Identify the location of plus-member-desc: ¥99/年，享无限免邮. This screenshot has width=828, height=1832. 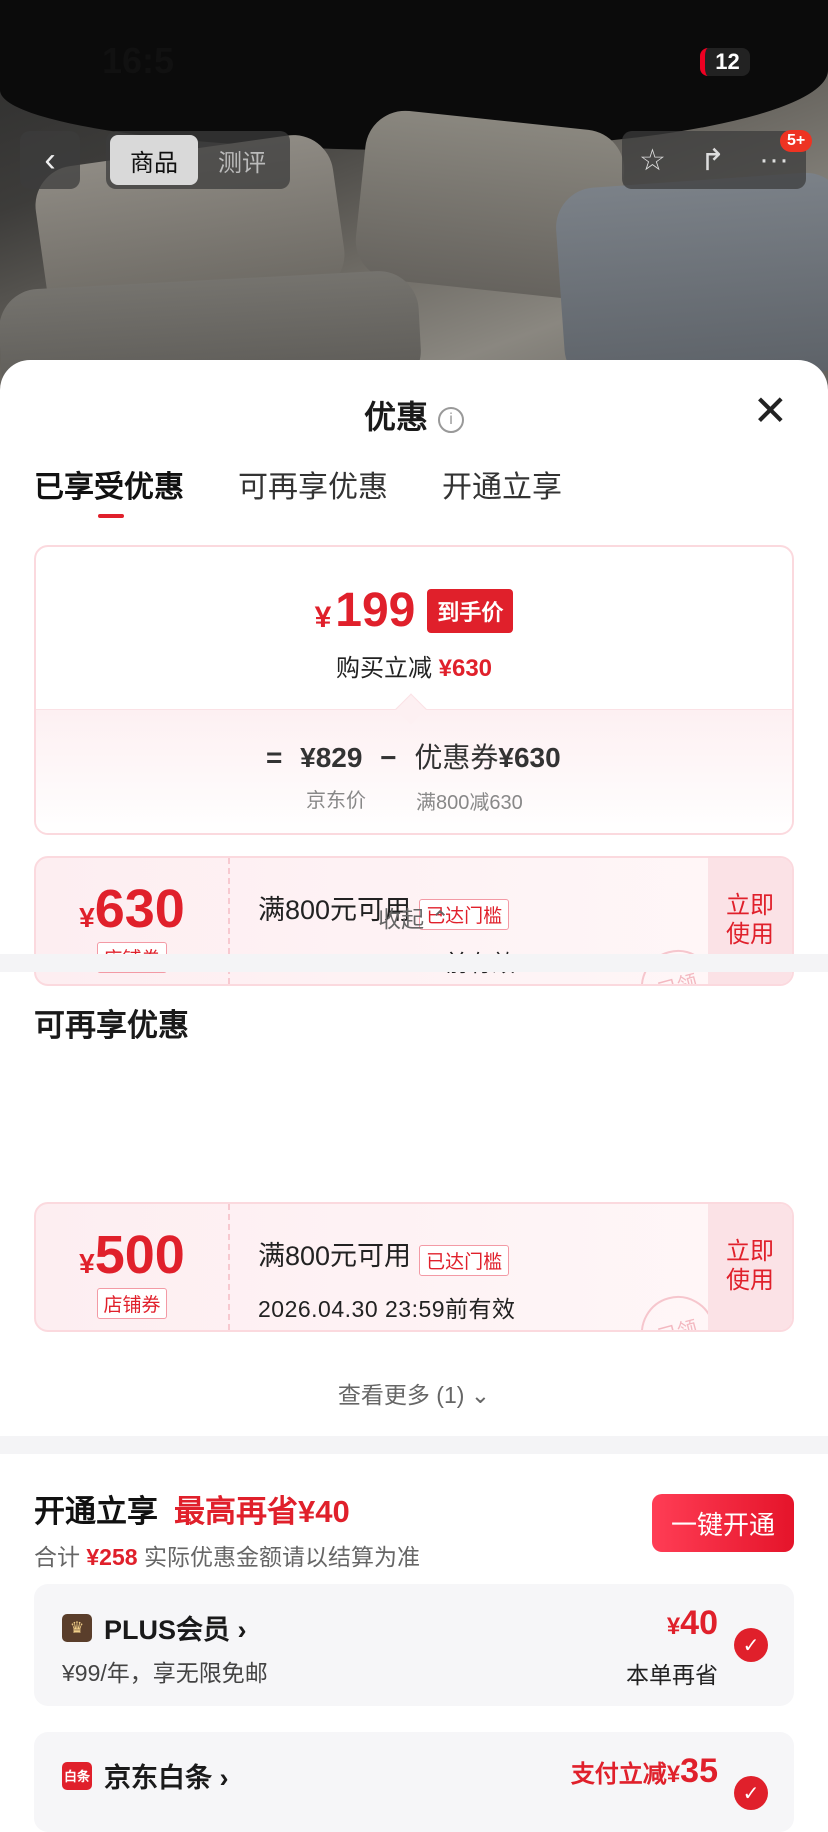
(165, 1673).